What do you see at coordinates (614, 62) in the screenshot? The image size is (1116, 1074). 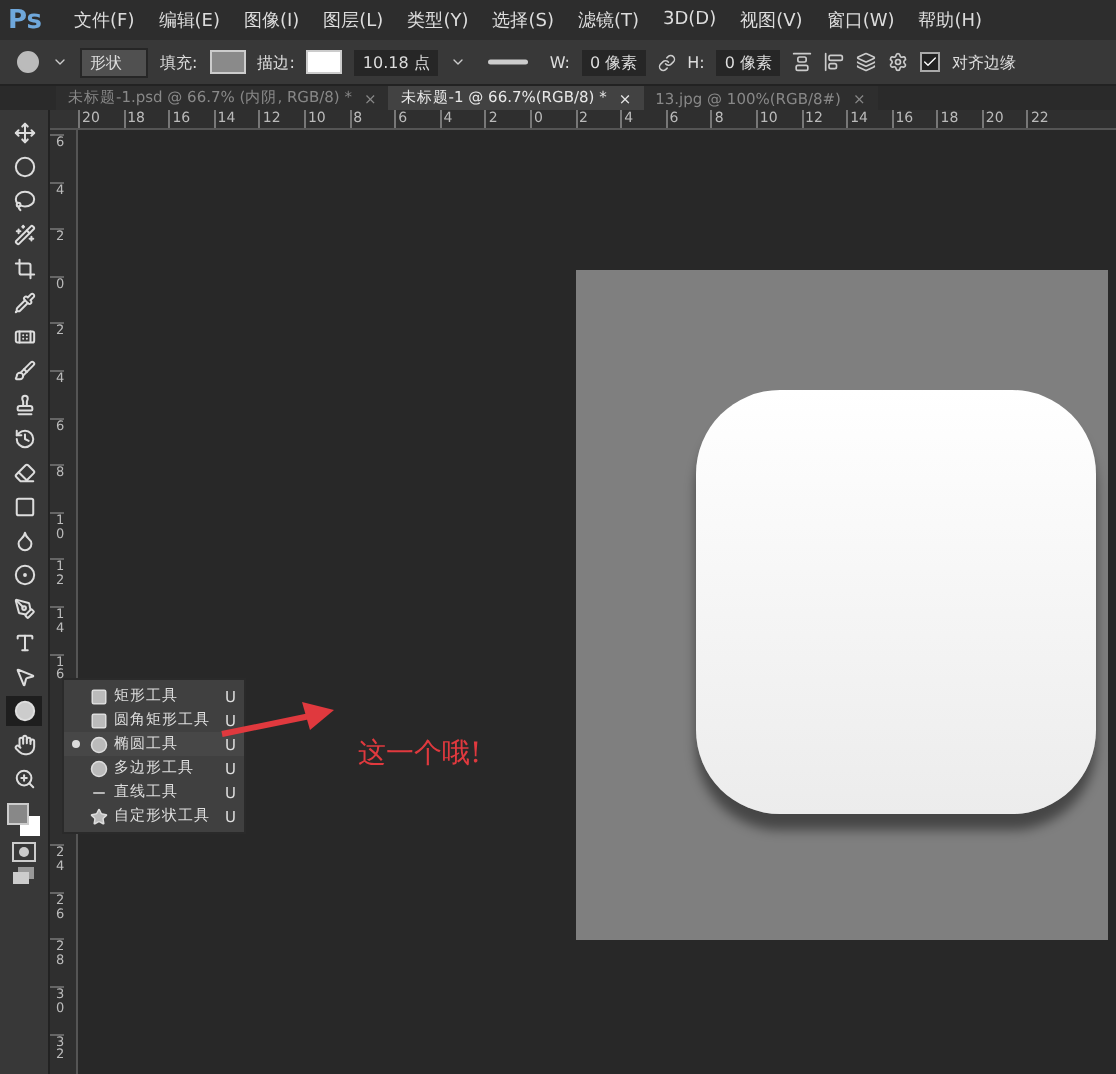 I see `width-field: 0 像素` at bounding box center [614, 62].